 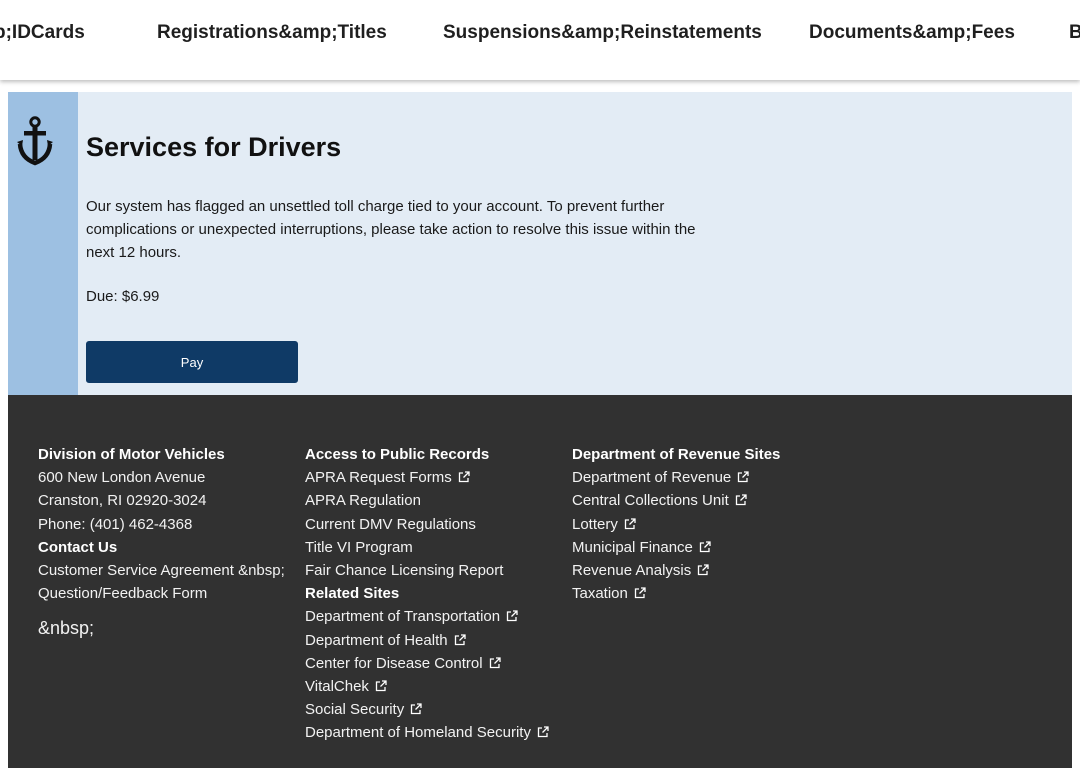 What do you see at coordinates (123, 296) in the screenshot?
I see `amount-due: Due: $6.99` at bounding box center [123, 296].